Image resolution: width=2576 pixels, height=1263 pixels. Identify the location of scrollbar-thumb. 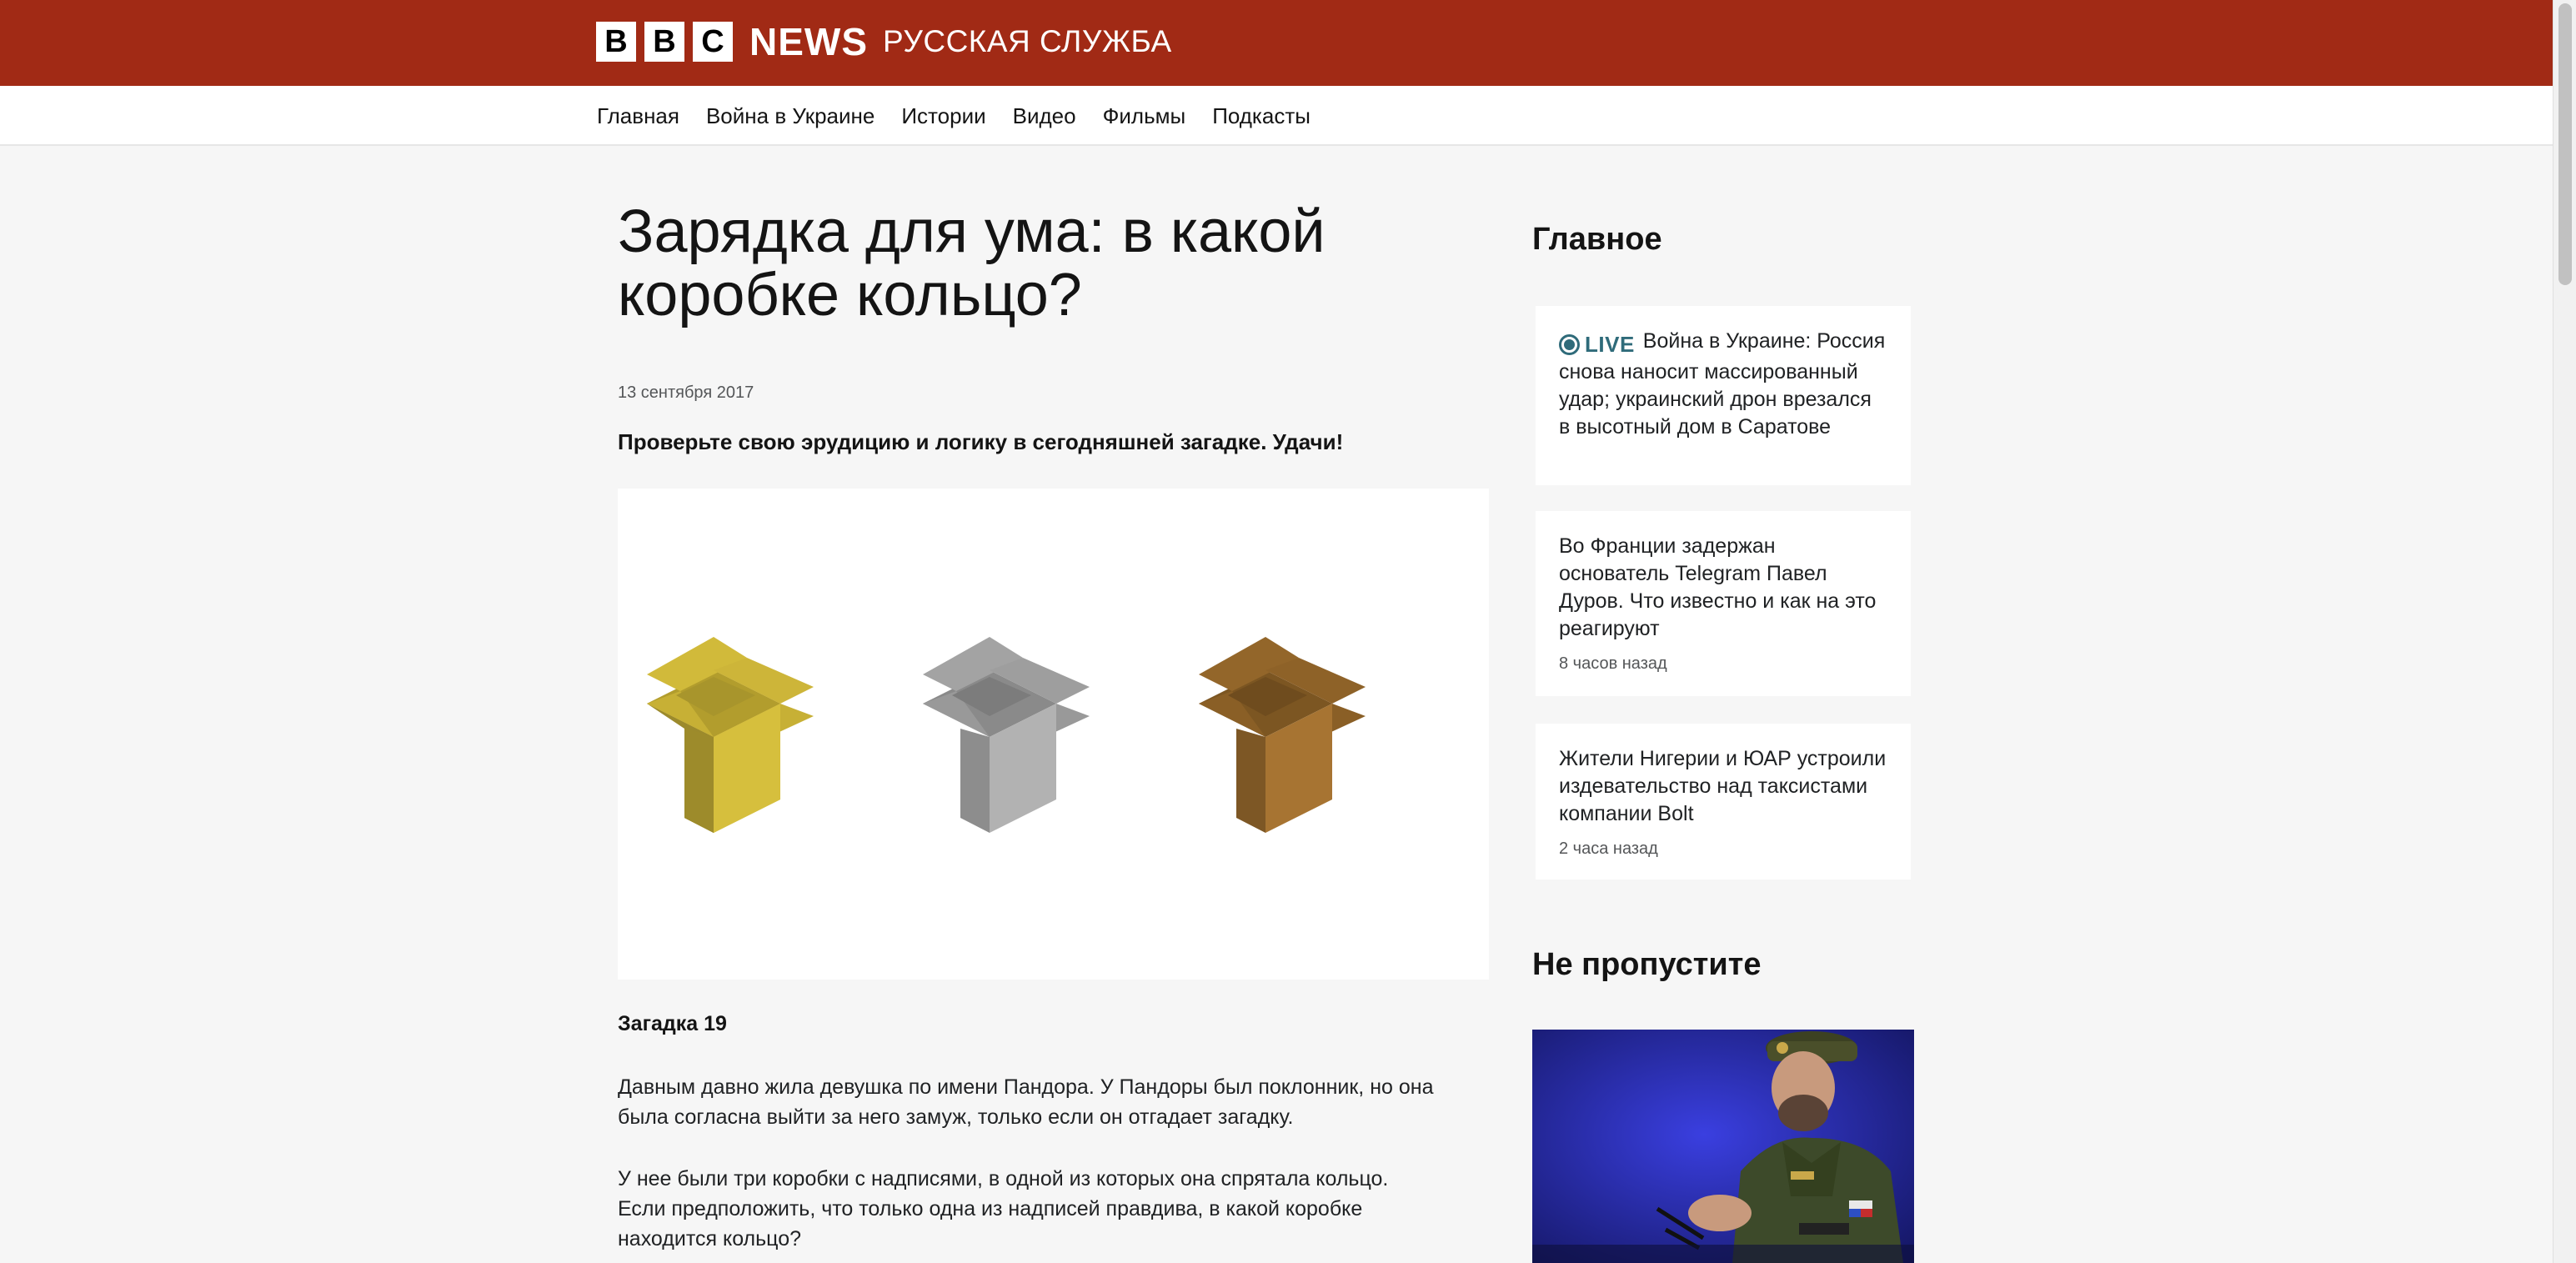
(2565, 144).